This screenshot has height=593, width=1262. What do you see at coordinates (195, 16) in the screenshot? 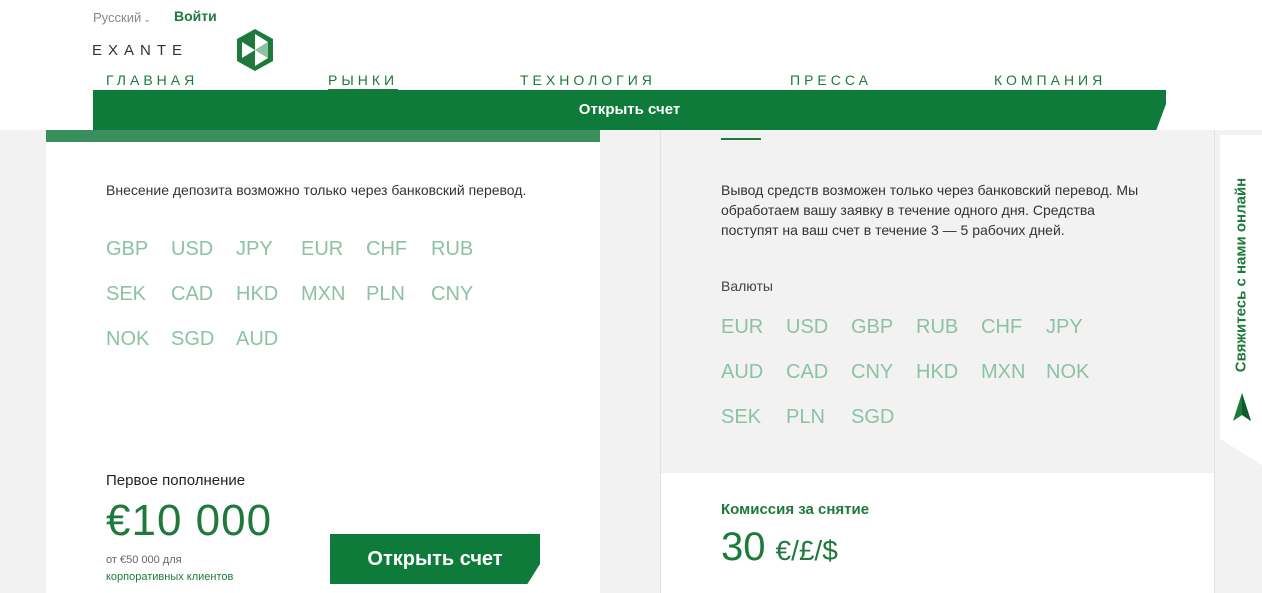
I see `login-link: Войти` at bounding box center [195, 16].